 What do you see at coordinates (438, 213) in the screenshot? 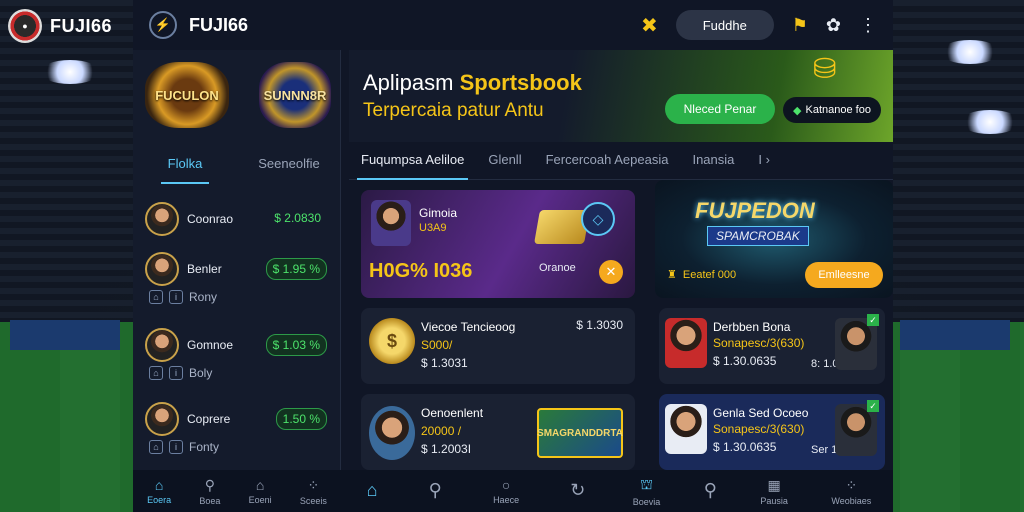
I see `promo-name: Gimoia` at bounding box center [438, 213].